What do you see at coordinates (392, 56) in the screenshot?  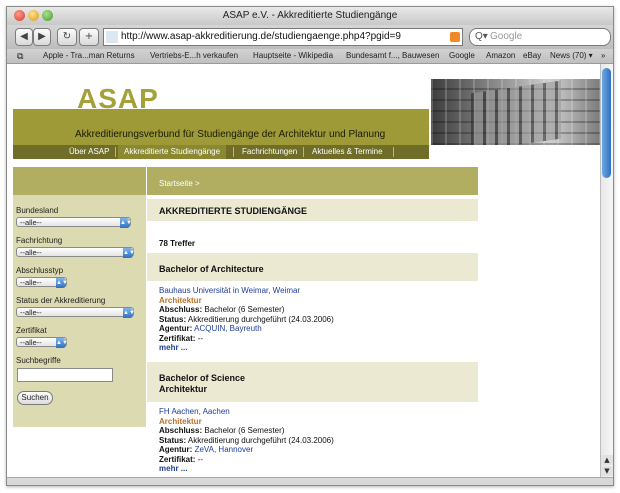 I see `bookmark-item: Bundesamt f..., Bauwesen` at bounding box center [392, 56].